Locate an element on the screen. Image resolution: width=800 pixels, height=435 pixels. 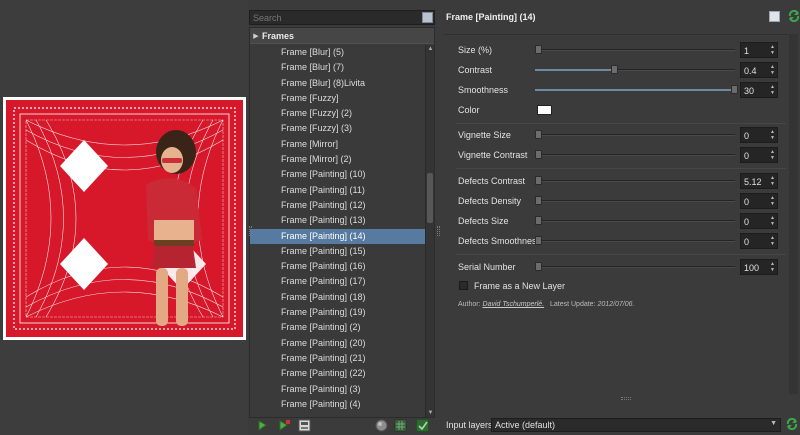
size-slider is located at coordinates (635, 49).